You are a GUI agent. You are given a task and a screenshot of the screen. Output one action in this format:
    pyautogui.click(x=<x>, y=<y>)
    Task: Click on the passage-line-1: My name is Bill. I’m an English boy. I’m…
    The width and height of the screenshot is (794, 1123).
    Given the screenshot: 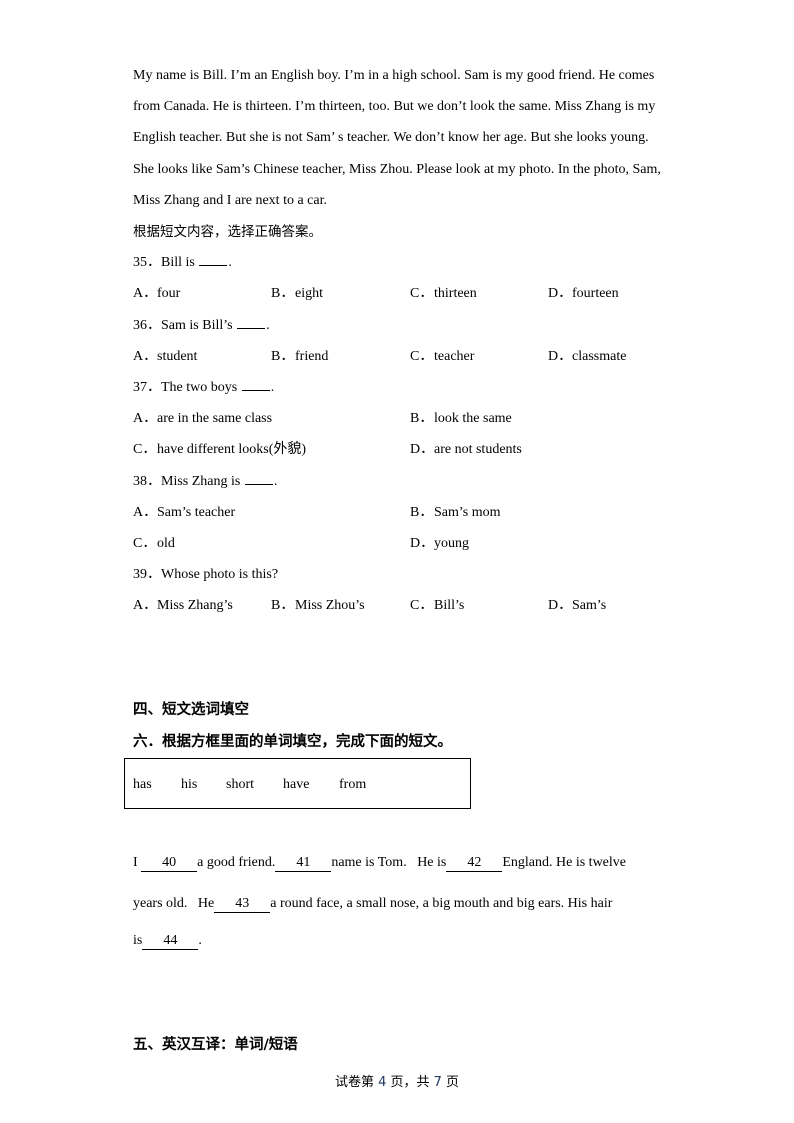 What is the action you would take?
    pyautogui.click(x=394, y=75)
    